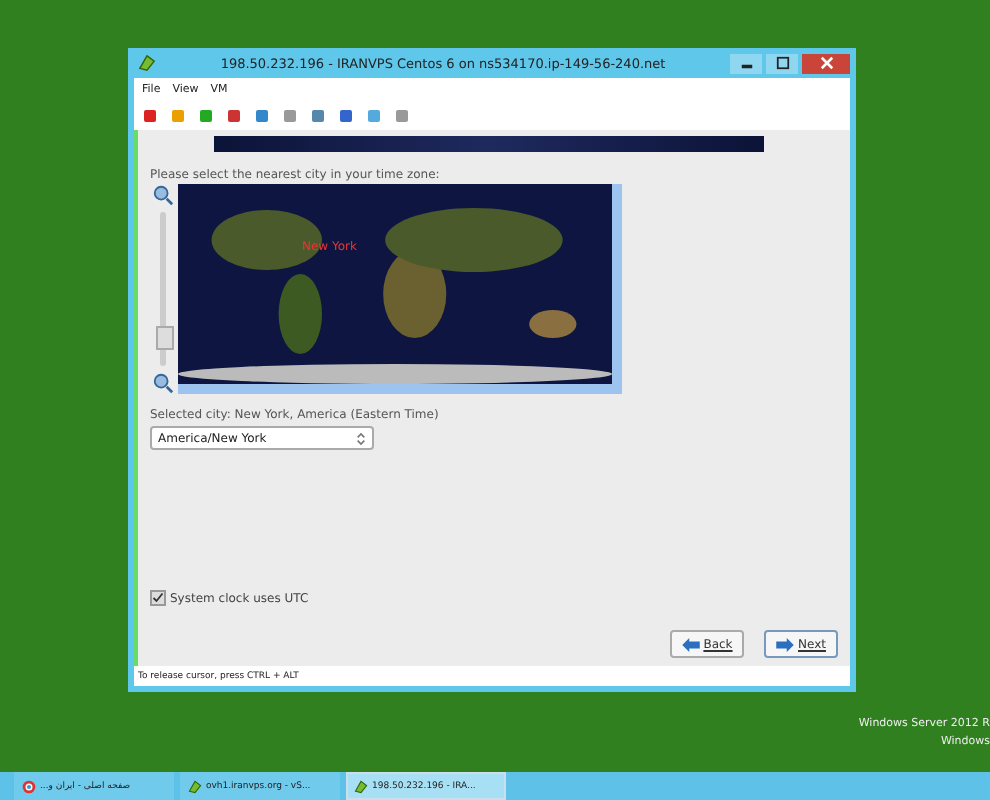  What do you see at coordinates (617, 284) in the screenshot?
I see `vertical-scrollbar` at bounding box center [617, 284].